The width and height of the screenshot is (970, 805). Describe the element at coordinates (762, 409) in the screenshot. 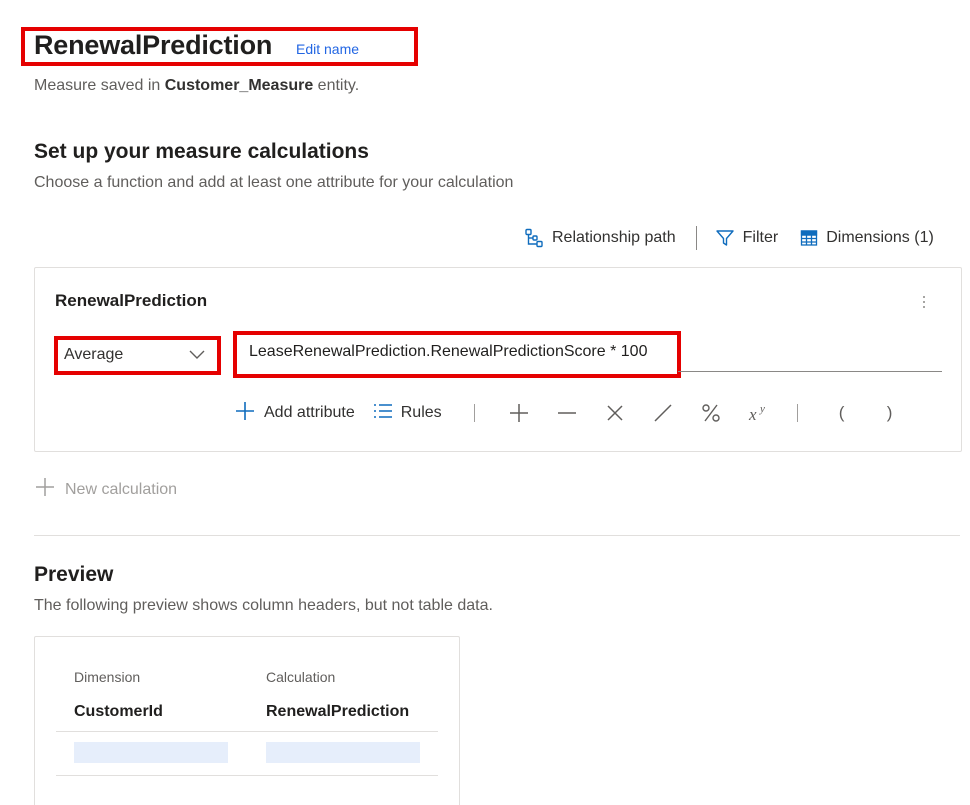

I see `svg-text: y` at that location.